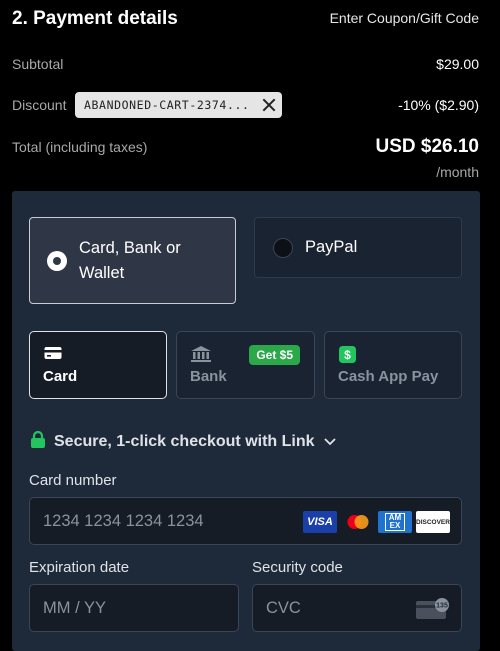 The image size is (500, 651). Describe the element at coordinates (297, 567) in the screenshot. I see `security-code-label: Security code` at that location.